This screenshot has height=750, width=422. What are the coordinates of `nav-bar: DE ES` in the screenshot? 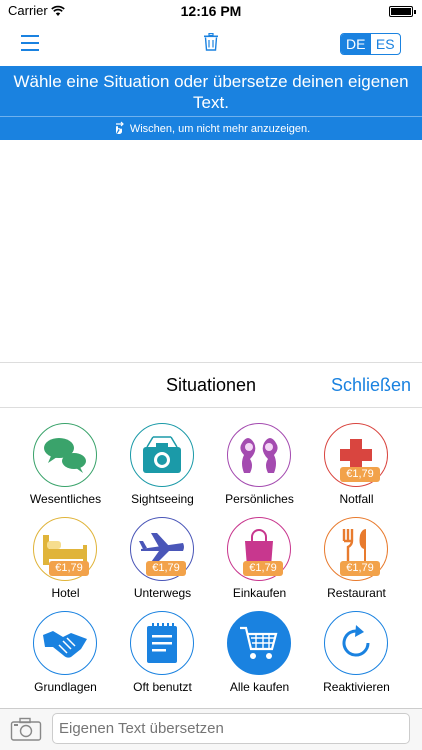 It's located at (211, 44).